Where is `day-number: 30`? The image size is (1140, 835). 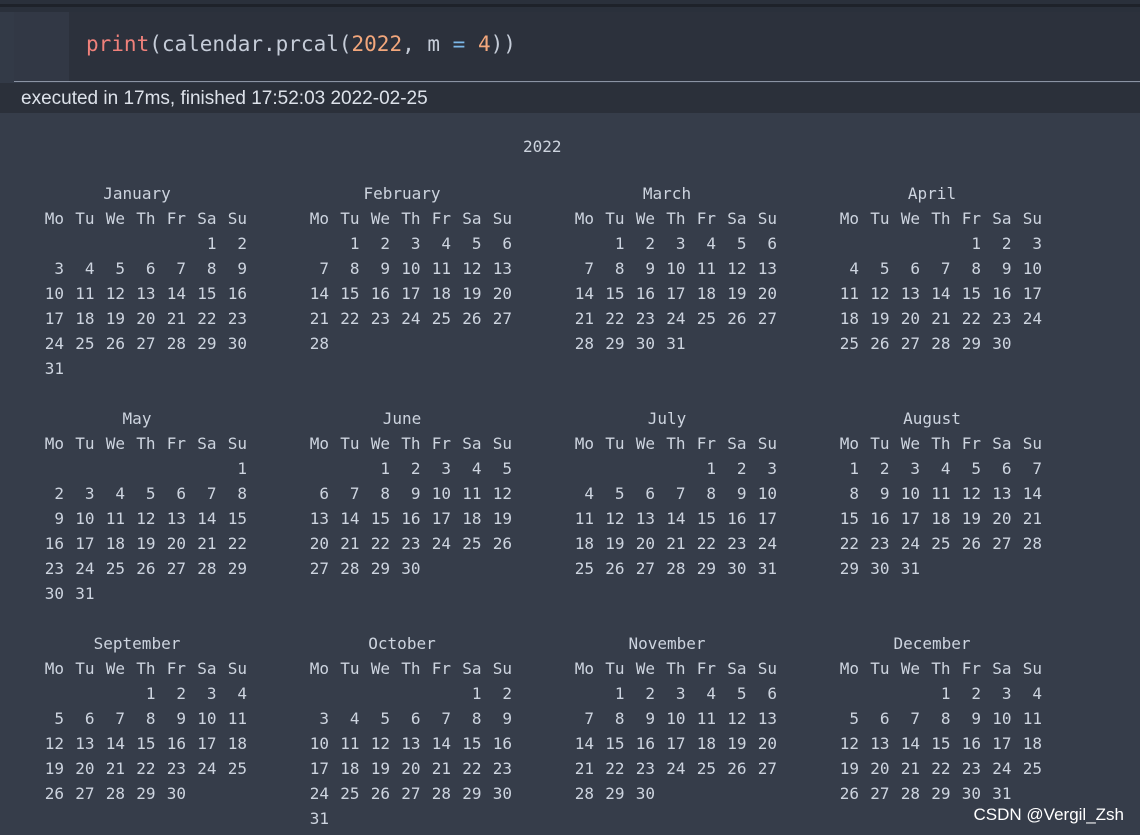 day-number: 30 is located at coordinates (737, 568).